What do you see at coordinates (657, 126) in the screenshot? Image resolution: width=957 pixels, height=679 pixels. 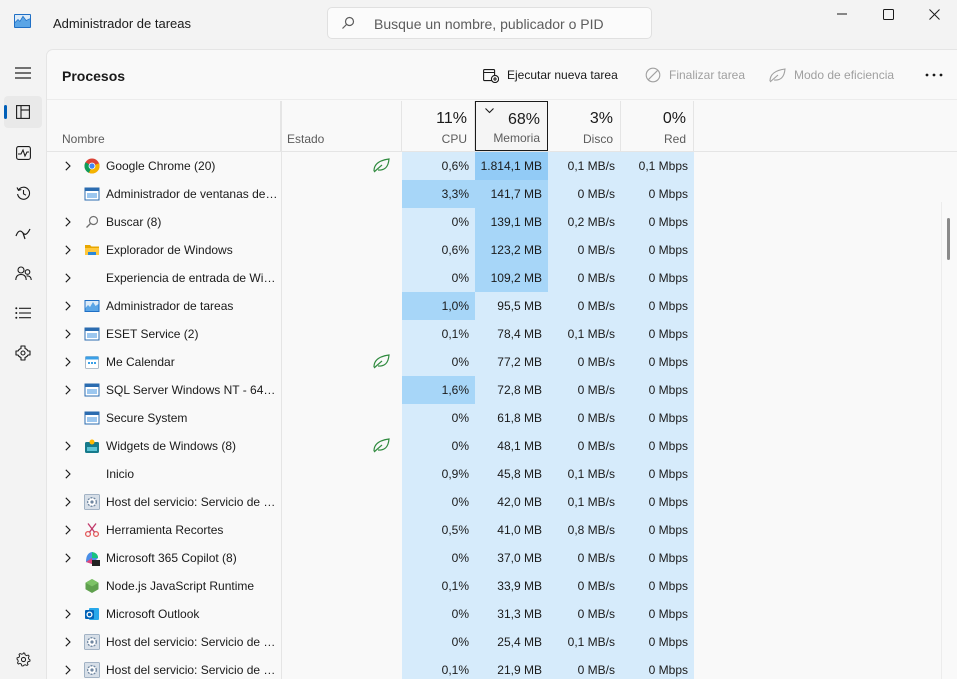 I see `column-header-network: 0% Red` at bounding box center [657, 126].